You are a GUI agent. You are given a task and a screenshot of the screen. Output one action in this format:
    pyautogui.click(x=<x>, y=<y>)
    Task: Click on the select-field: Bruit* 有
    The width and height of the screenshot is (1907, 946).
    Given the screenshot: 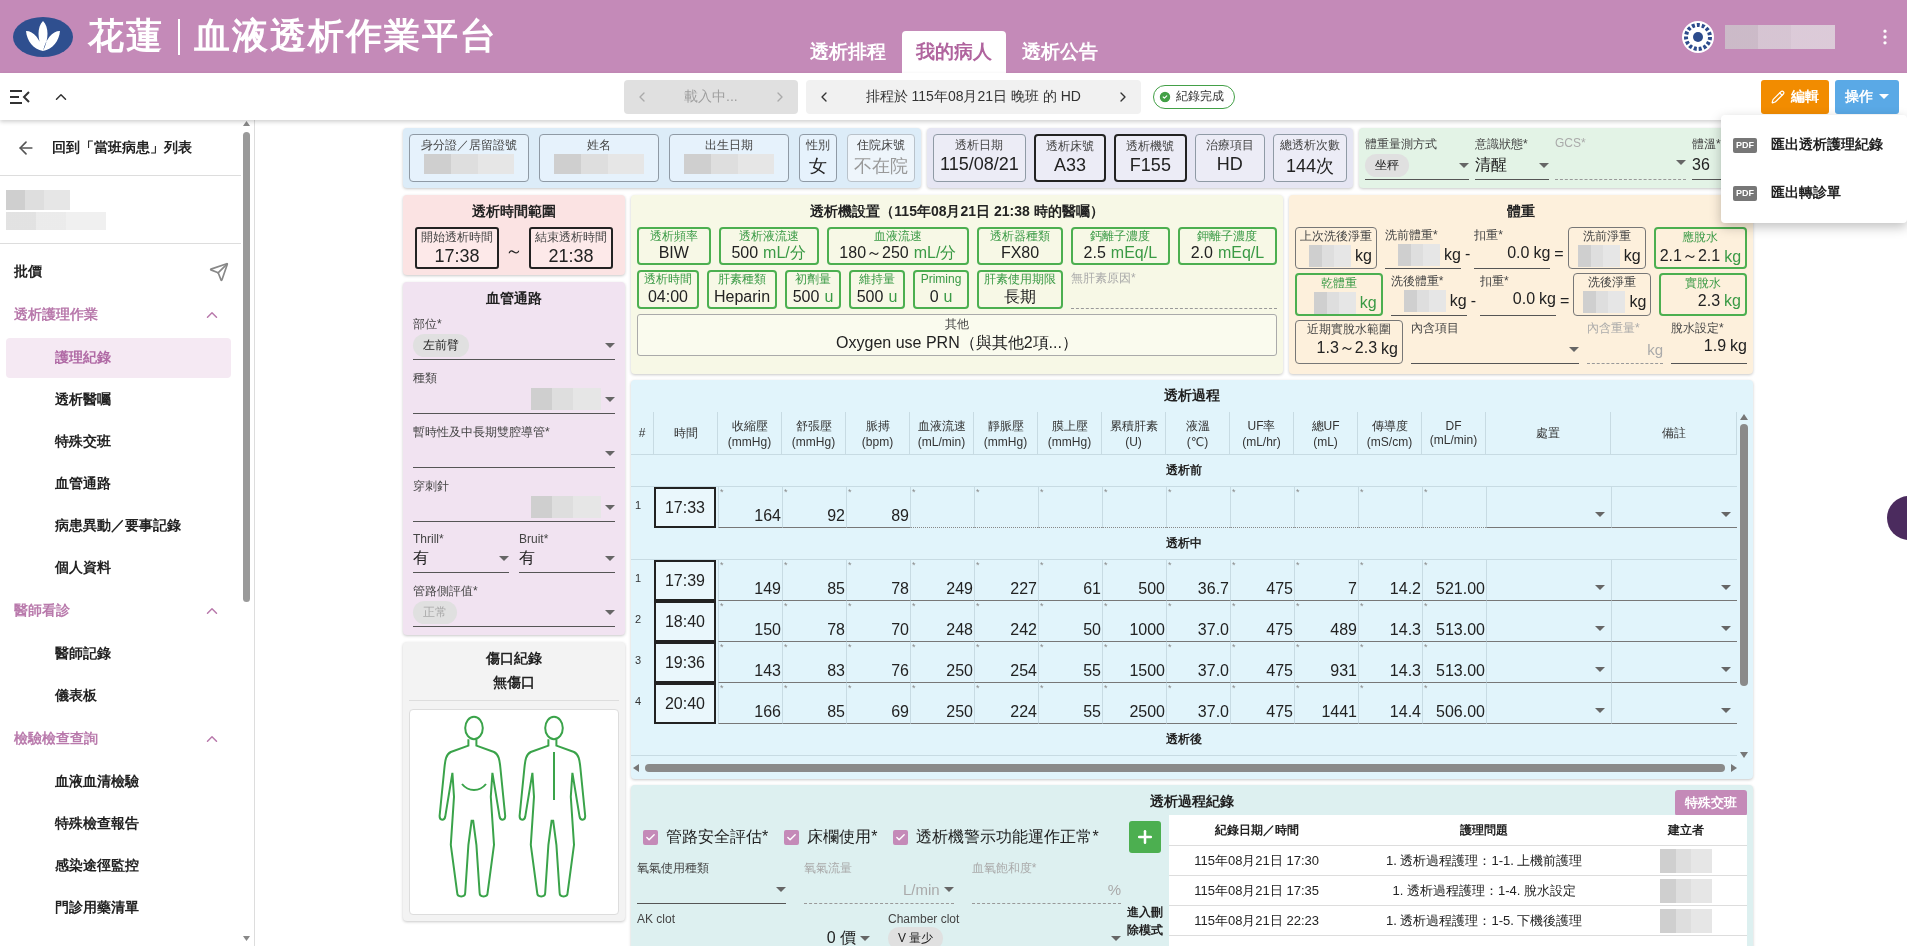 What is the action you would take?
    pyautogui.click(x=567, y=552)
    